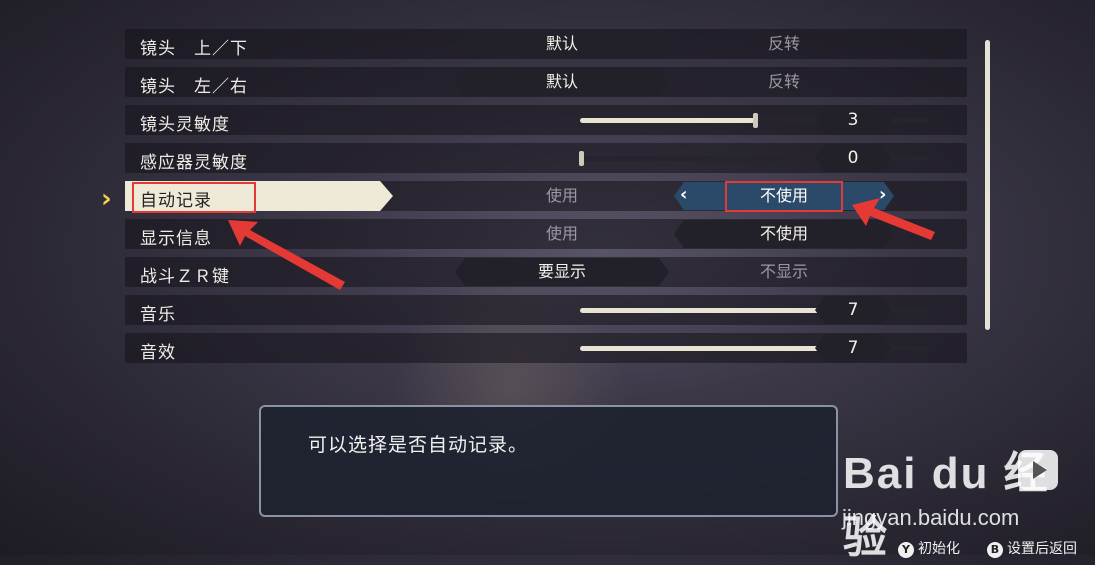  What do you see at coordinates (931, 517) in the screenshot?
I see `watermark-url: jingyan.baidu.com` at bounding box center [931, 517].